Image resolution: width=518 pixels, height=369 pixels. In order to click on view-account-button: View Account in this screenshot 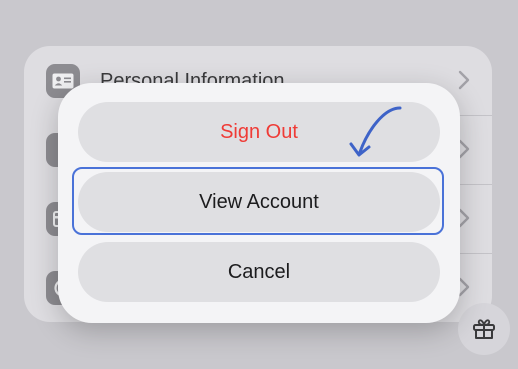, I will do `click(259, 202)`.